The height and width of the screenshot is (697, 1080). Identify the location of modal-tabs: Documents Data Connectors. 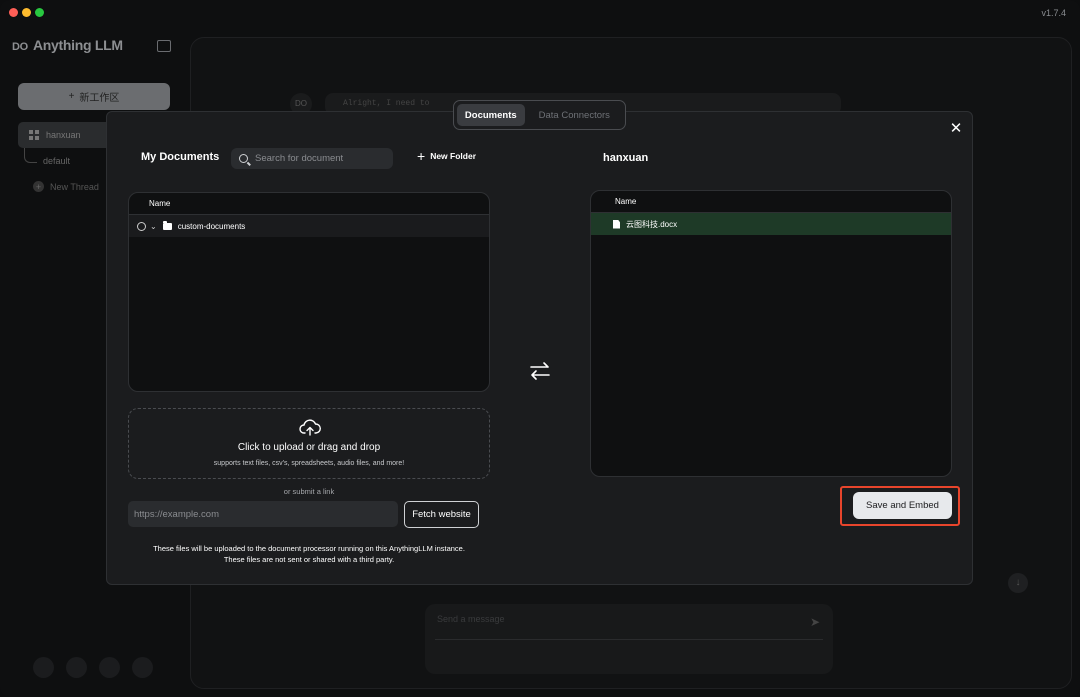
(539, 115).